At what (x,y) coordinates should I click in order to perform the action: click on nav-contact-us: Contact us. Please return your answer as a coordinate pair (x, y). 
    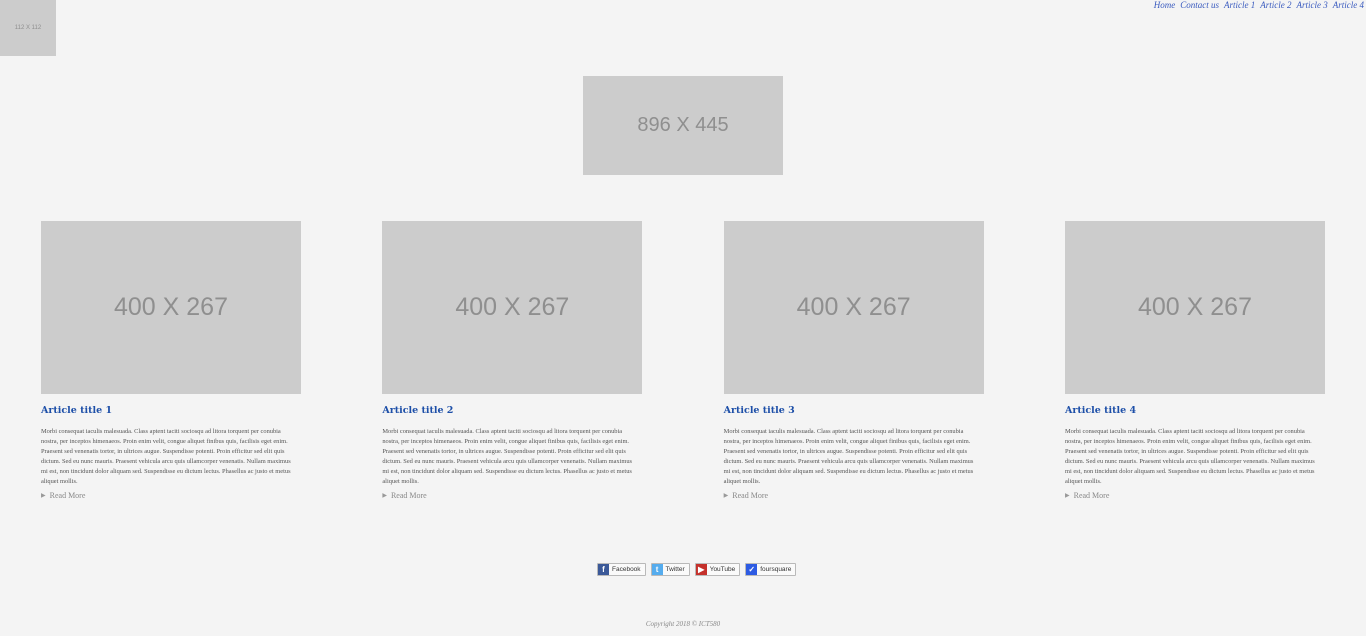
    Looking at the image, I should click on (1199, 5).